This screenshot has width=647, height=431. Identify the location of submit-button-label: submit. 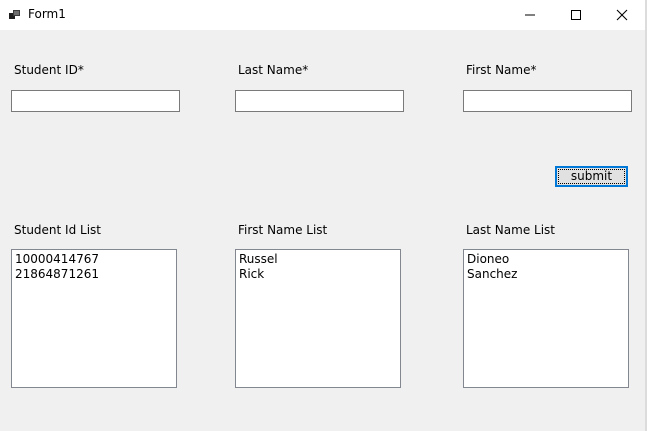
(591, 176).